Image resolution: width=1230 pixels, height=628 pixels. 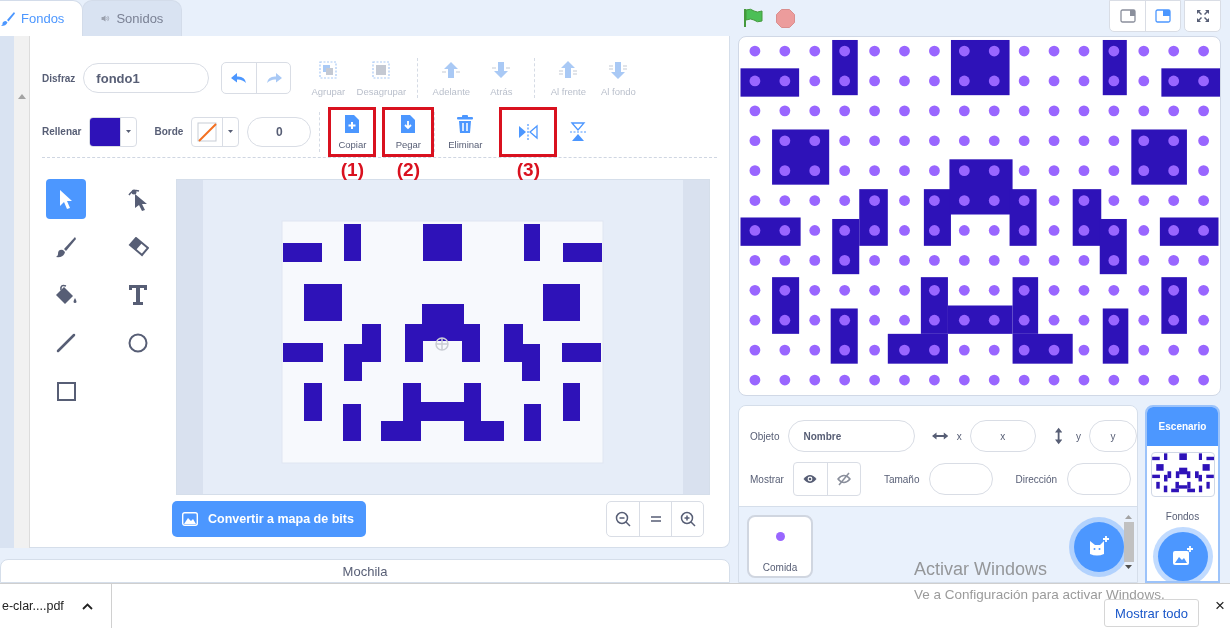 What do you see at coordinates (1058, 436) in the screenshot?
I see `vertical-arrows-icon` at bounding box center [1058, 436].